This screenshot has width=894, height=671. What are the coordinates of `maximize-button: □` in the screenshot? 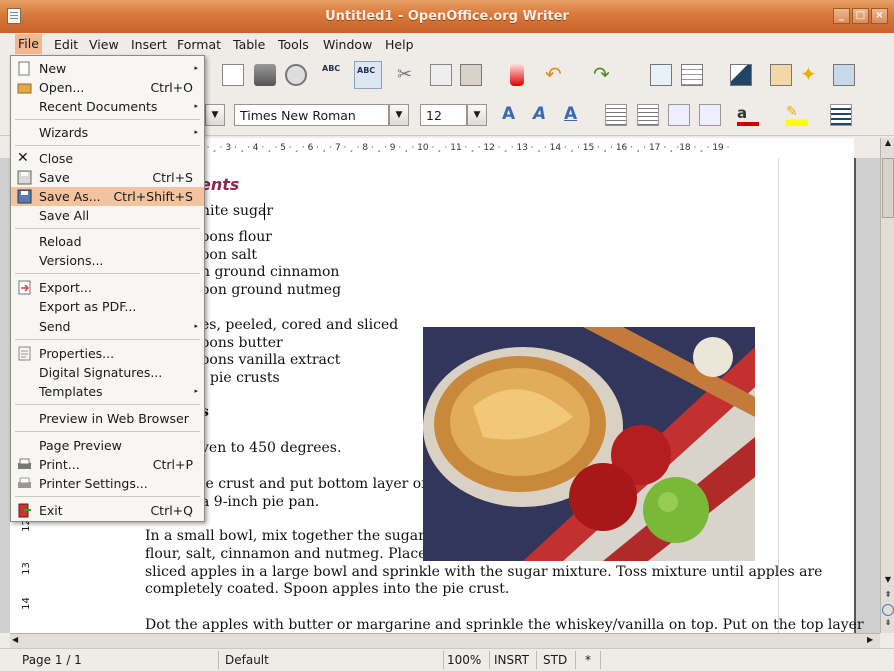 It's located at (860, 16).